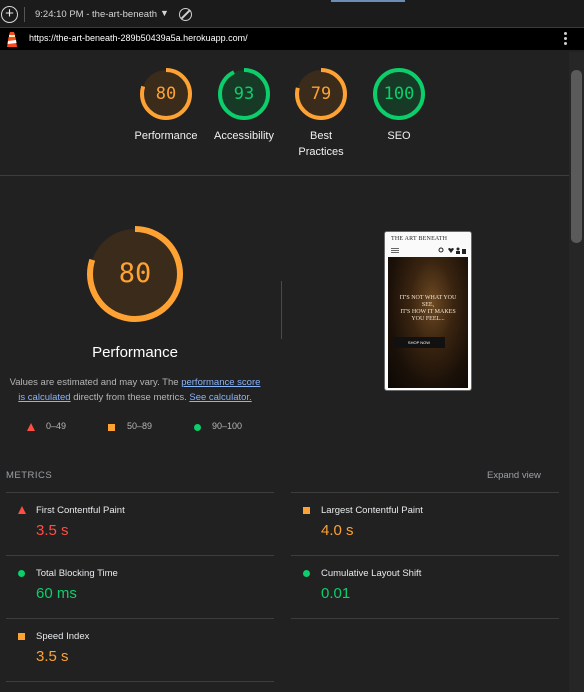  Describe the element at coordinates (9, 14) in the screenshot. I see `new-report-button: +` at that location.